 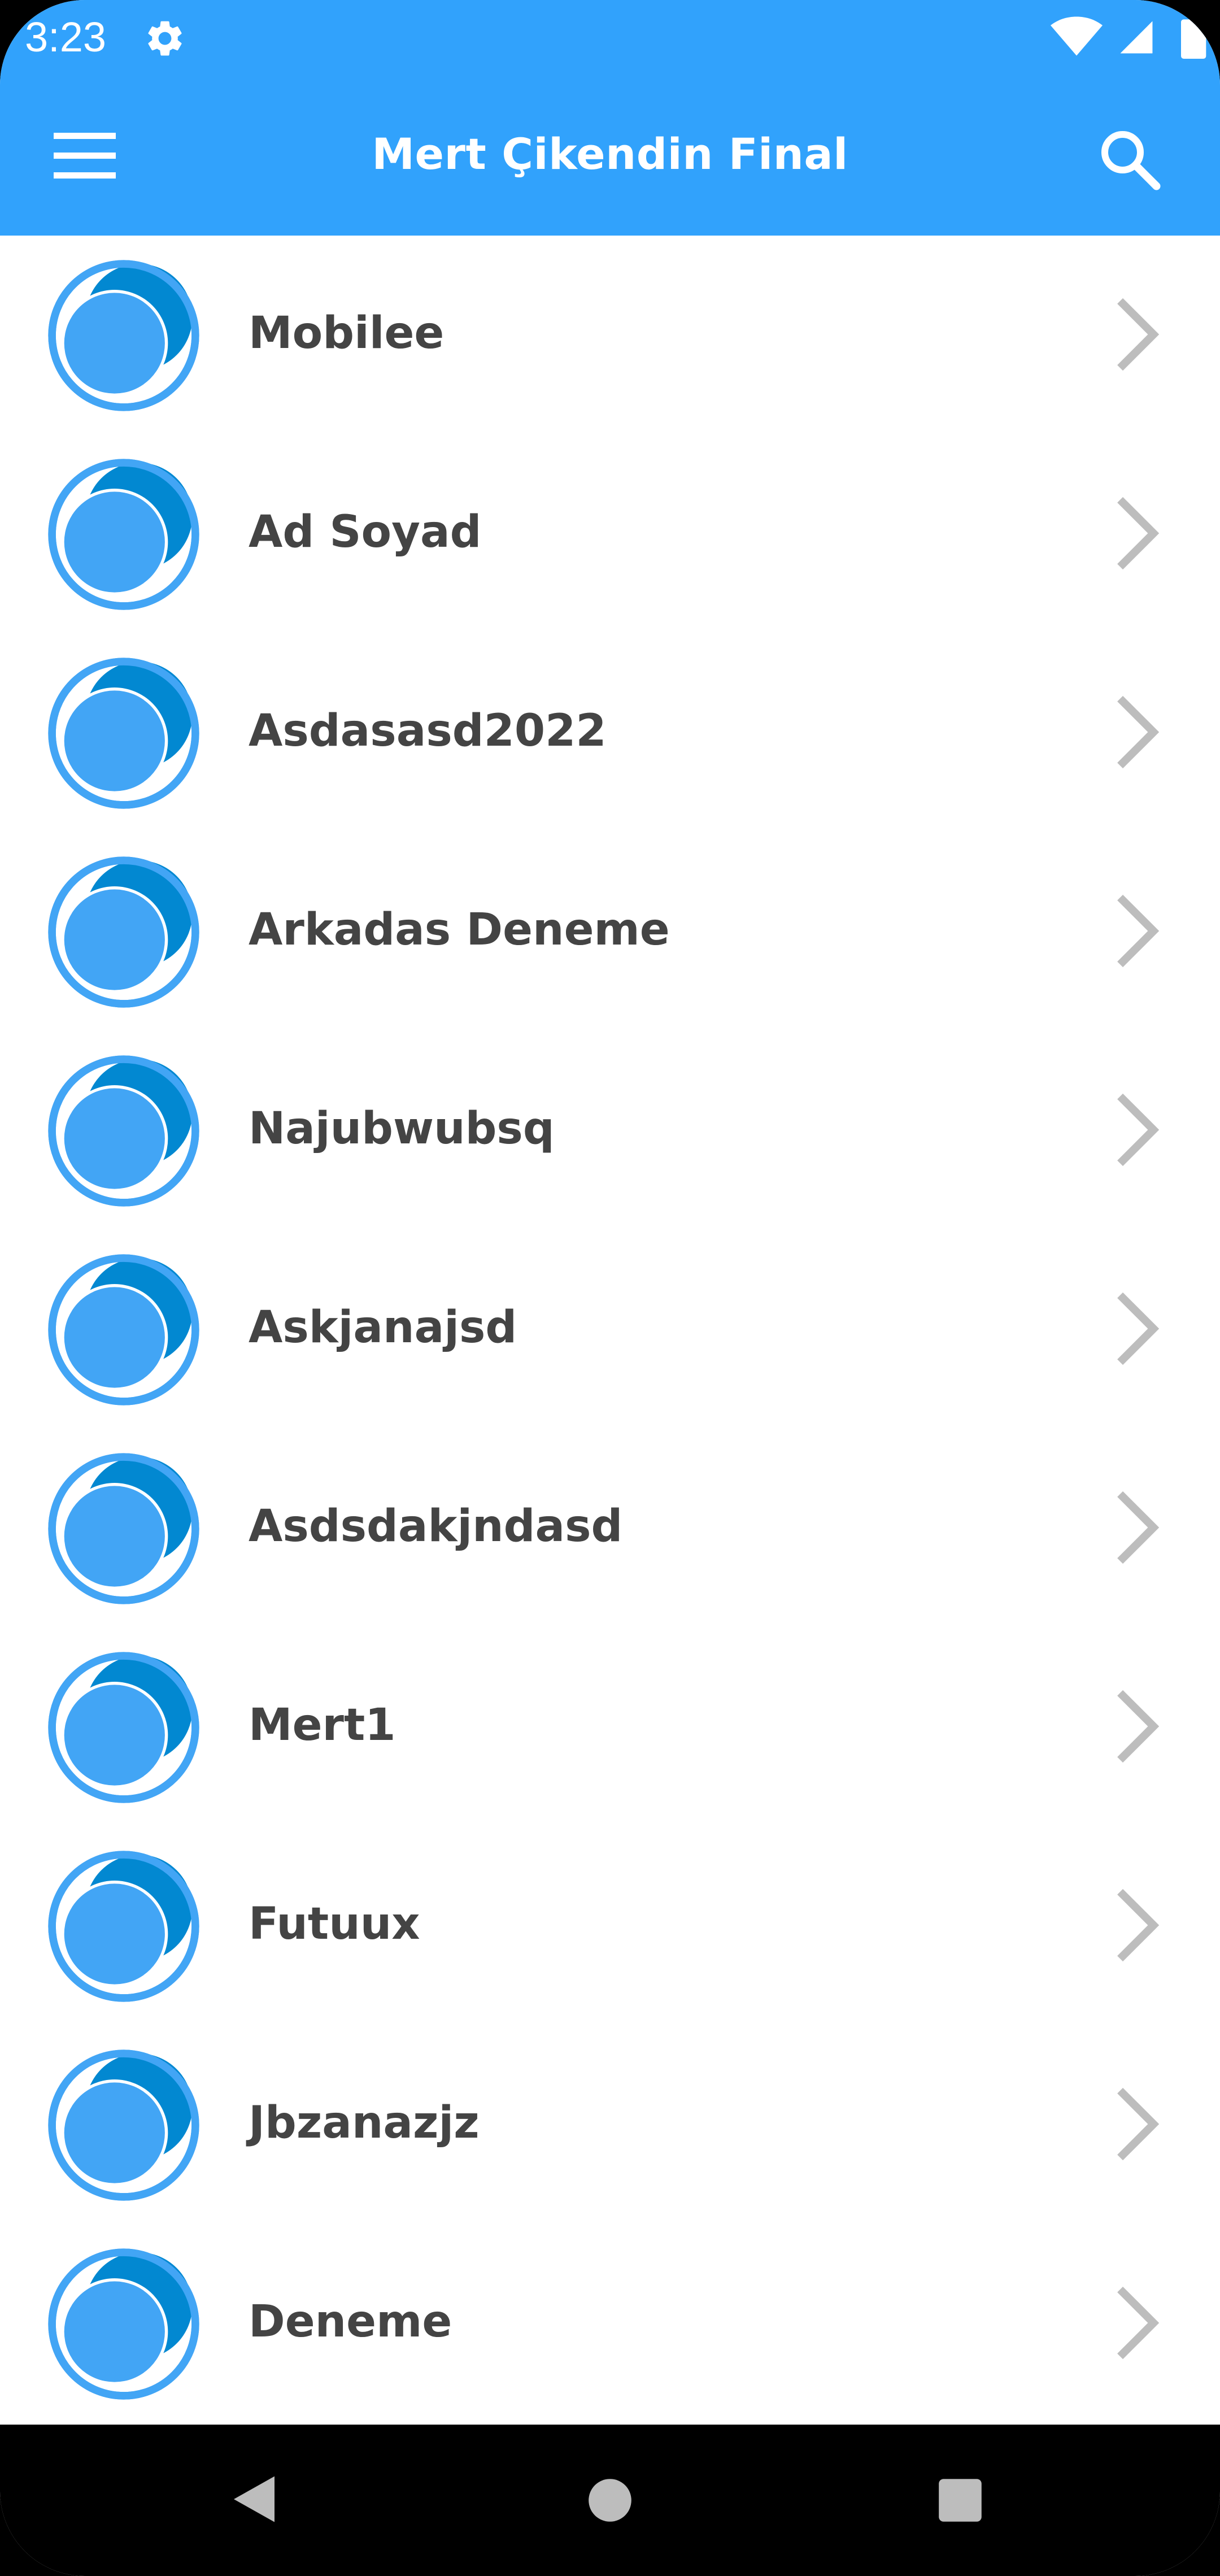 What do you see at coordinates (610, 1727) in the screenshot?
I see `list-item: Mert1` at bounding box center [610, 1727].